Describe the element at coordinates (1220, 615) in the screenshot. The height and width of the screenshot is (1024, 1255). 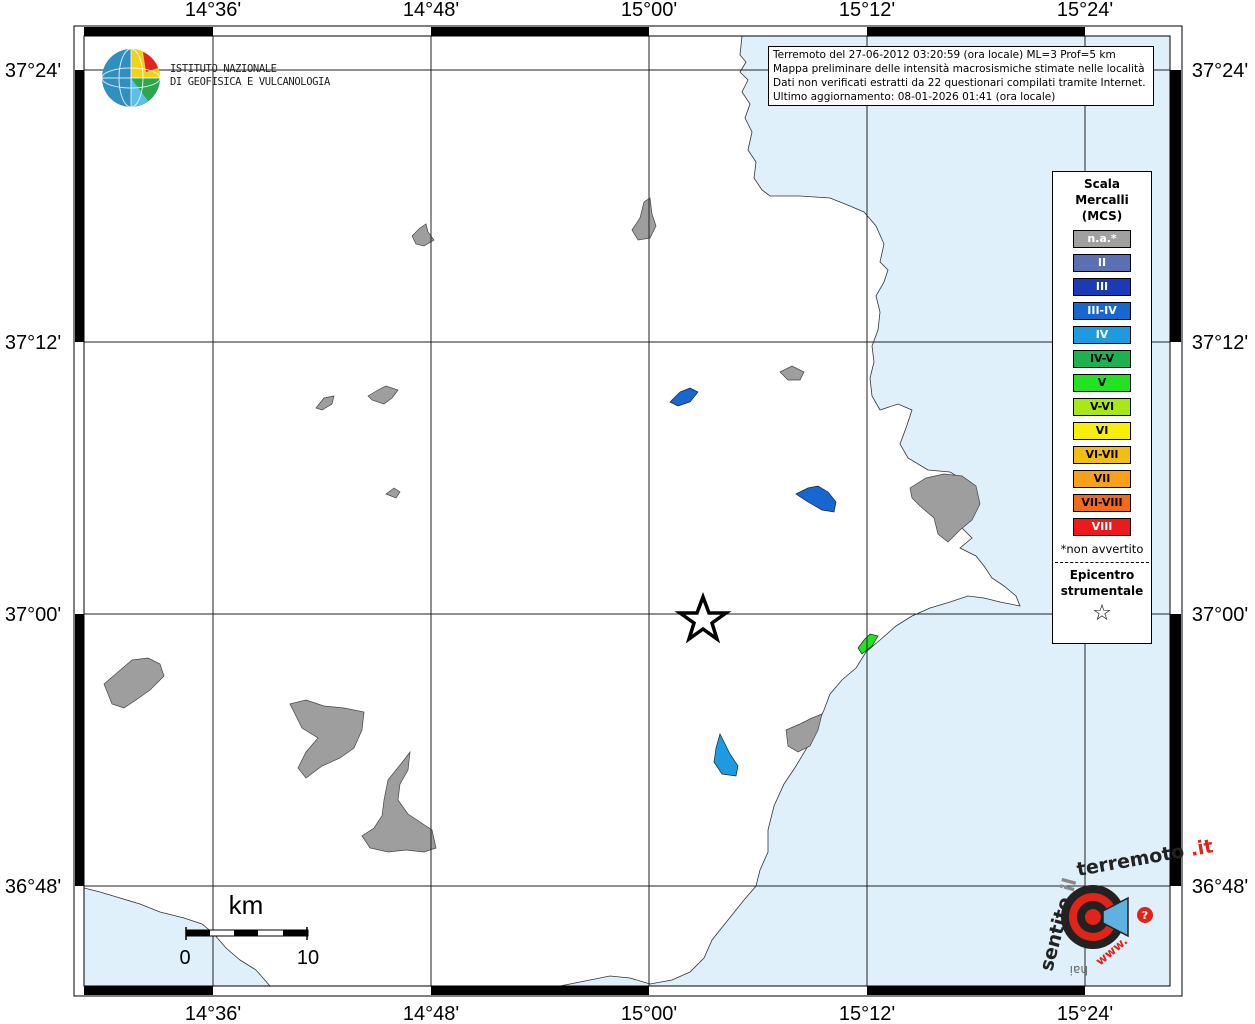
I see `lat-label-right: 37°00'` at that location.